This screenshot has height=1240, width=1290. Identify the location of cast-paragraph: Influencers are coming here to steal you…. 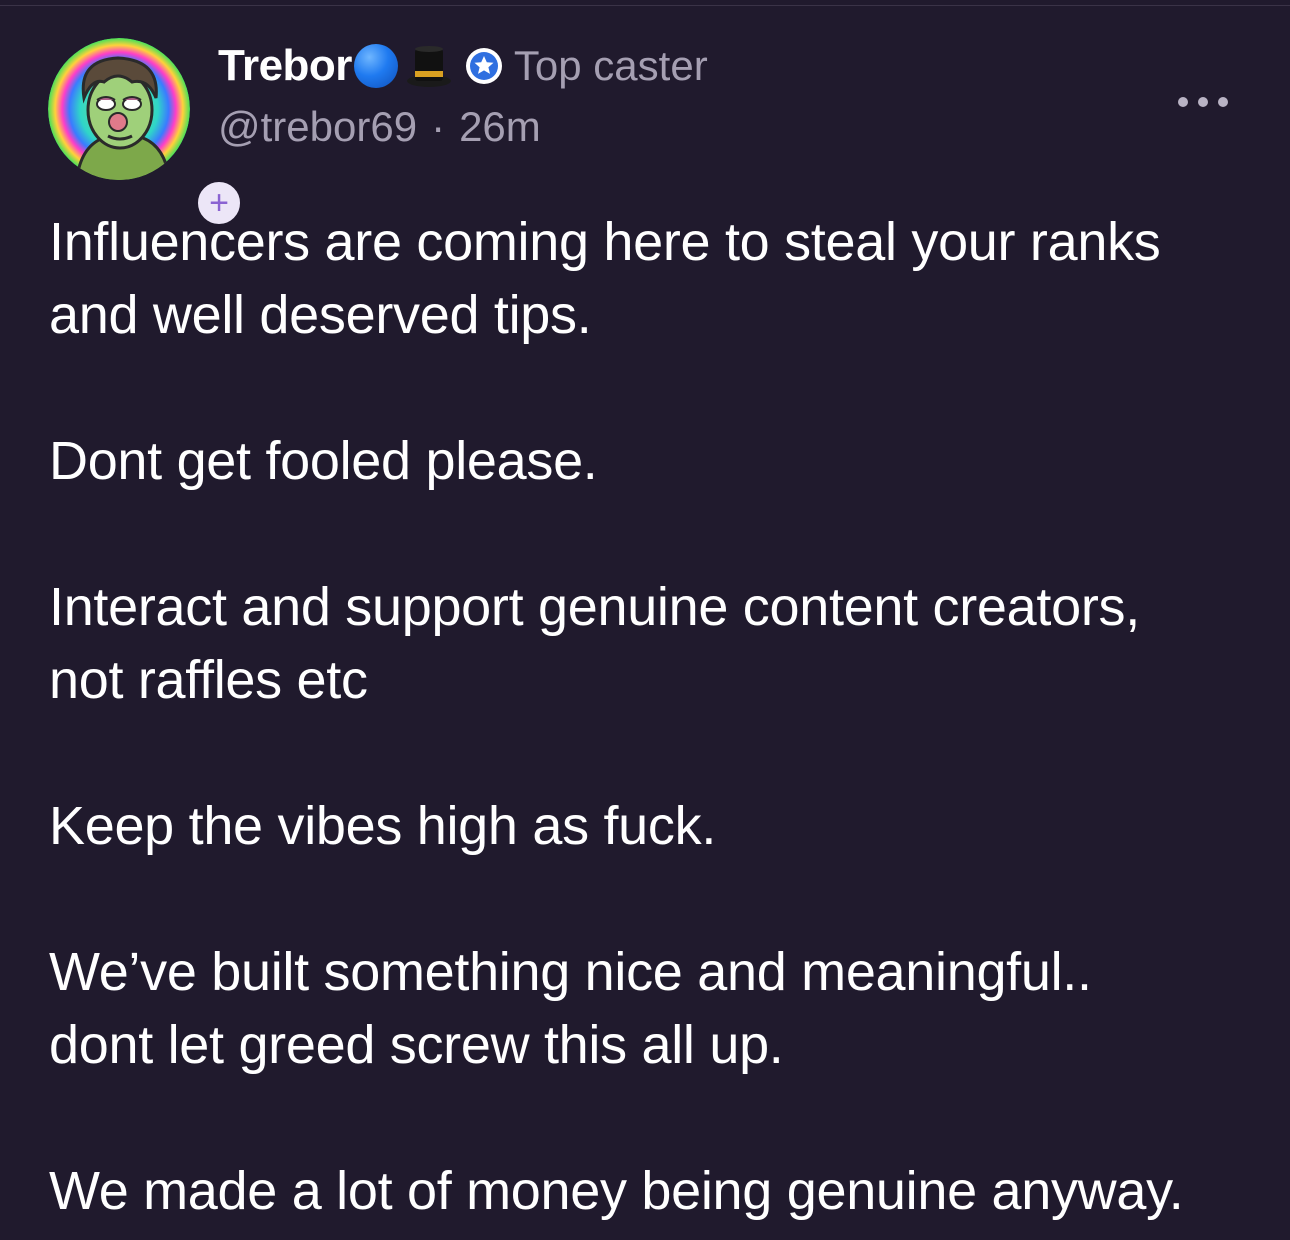
(649, 279).